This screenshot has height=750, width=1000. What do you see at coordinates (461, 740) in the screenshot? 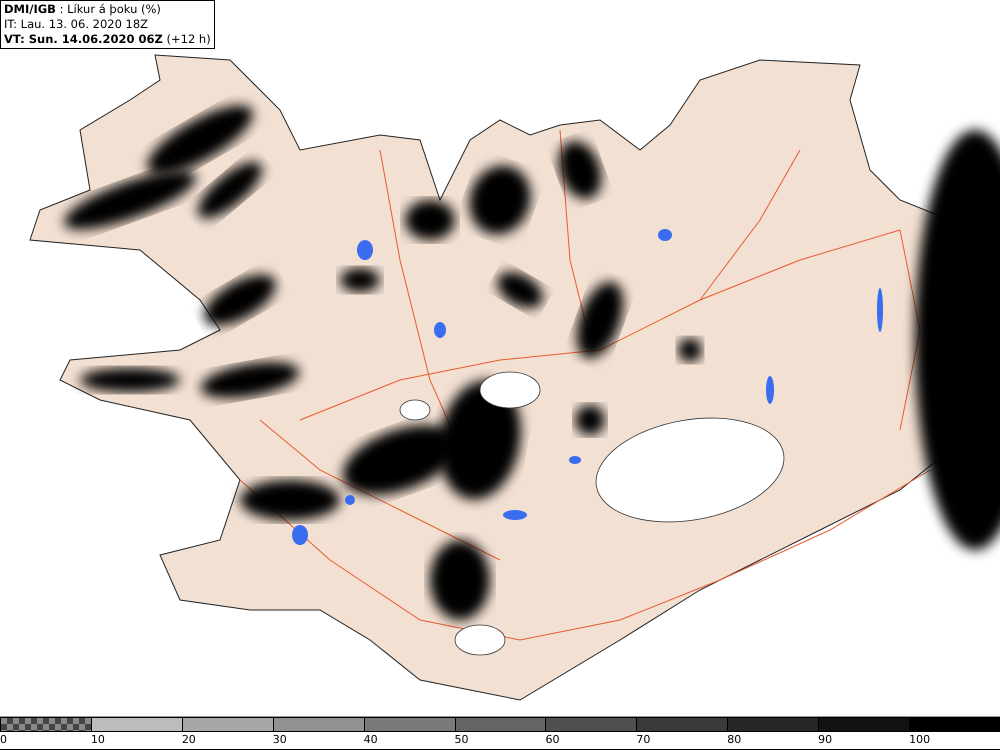
I see `legend-label: 50` at bounding box center [461, 740].